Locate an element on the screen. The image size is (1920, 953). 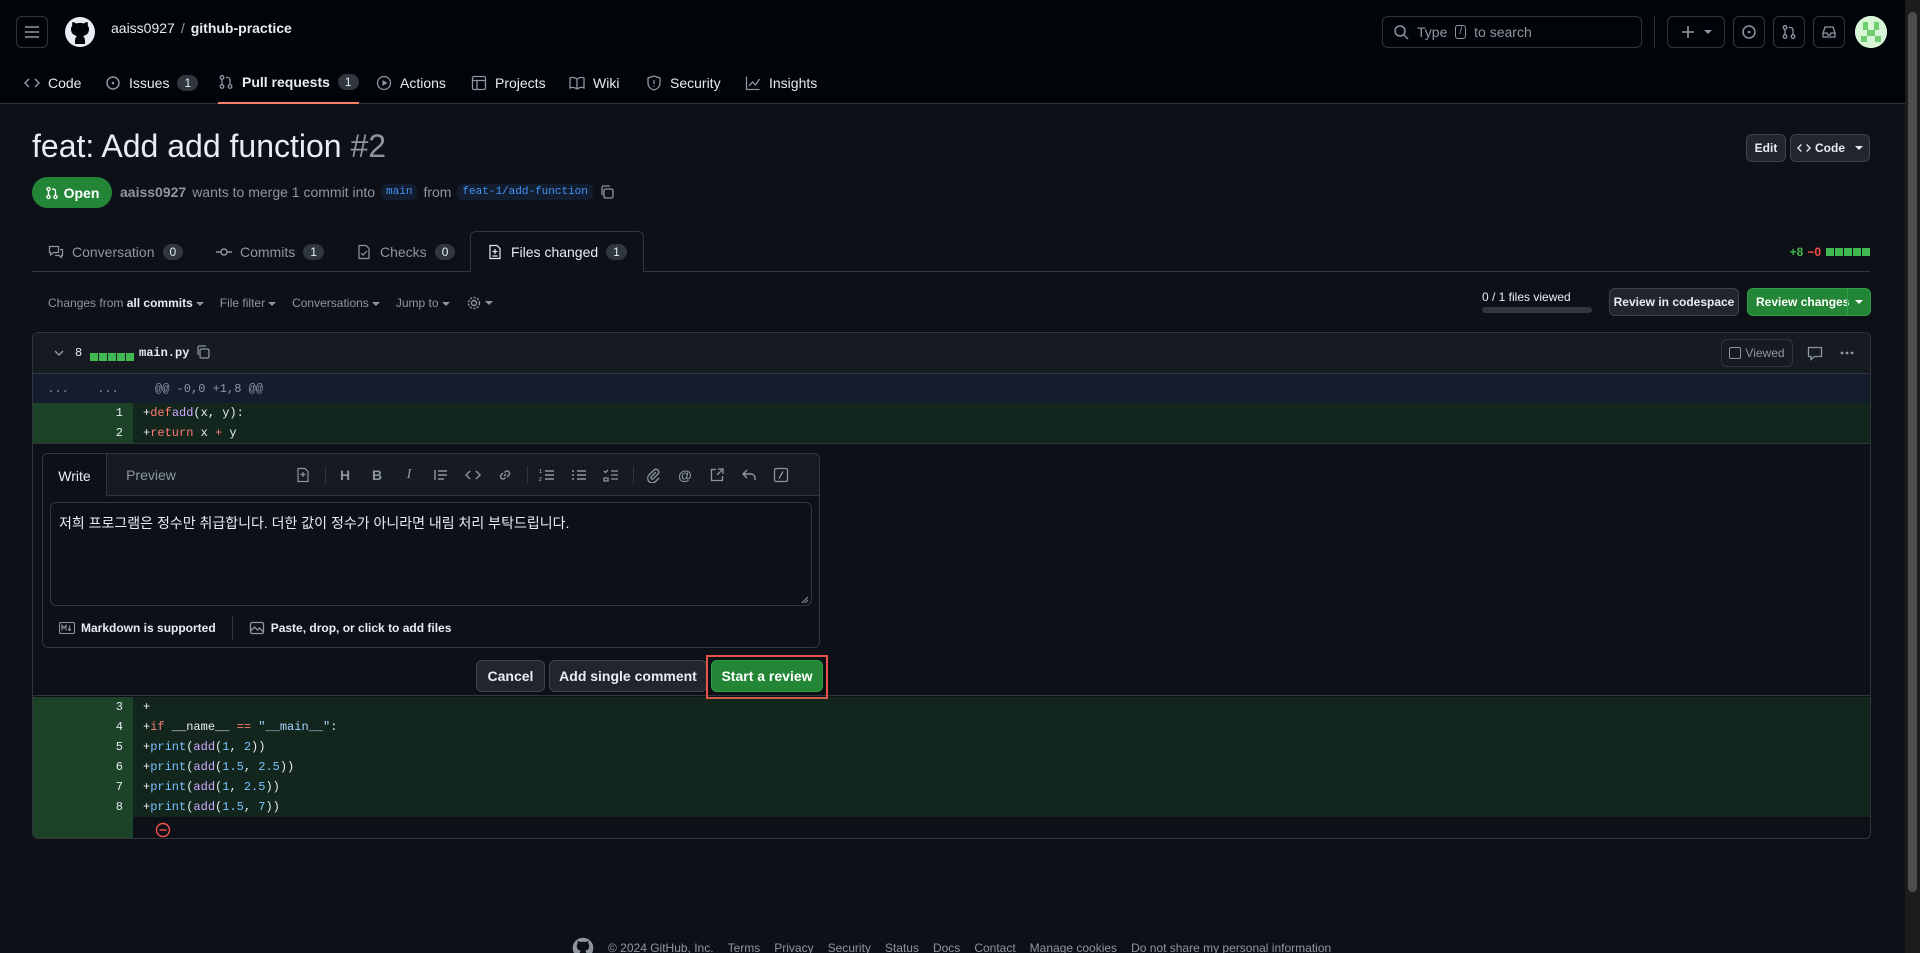
file-name: main.py is located at coordinates (164, 353).